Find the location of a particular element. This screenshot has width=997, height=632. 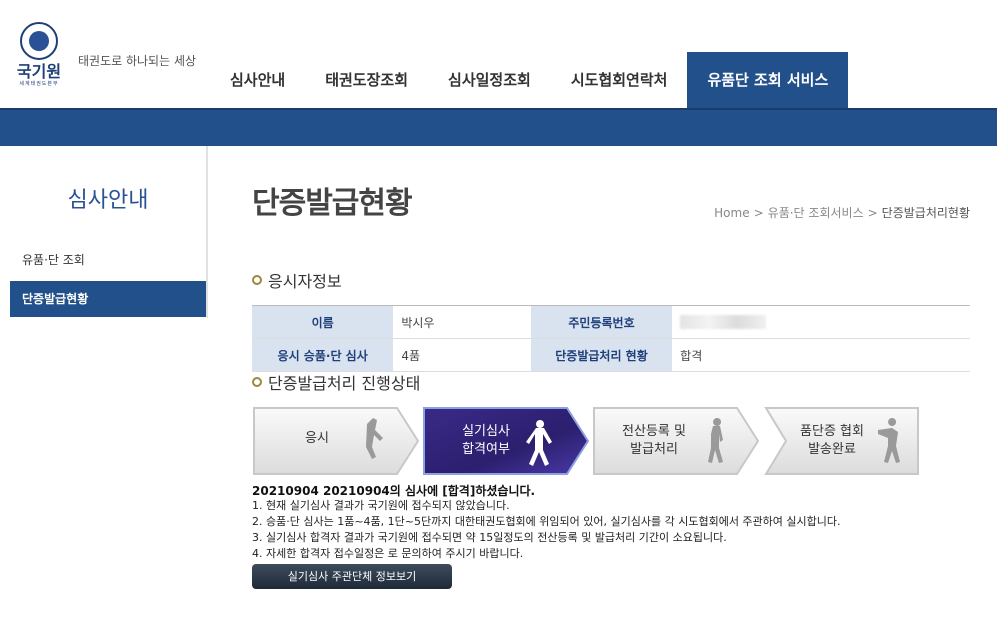

step-apply: 응시 is located at coordinates (337, 441).